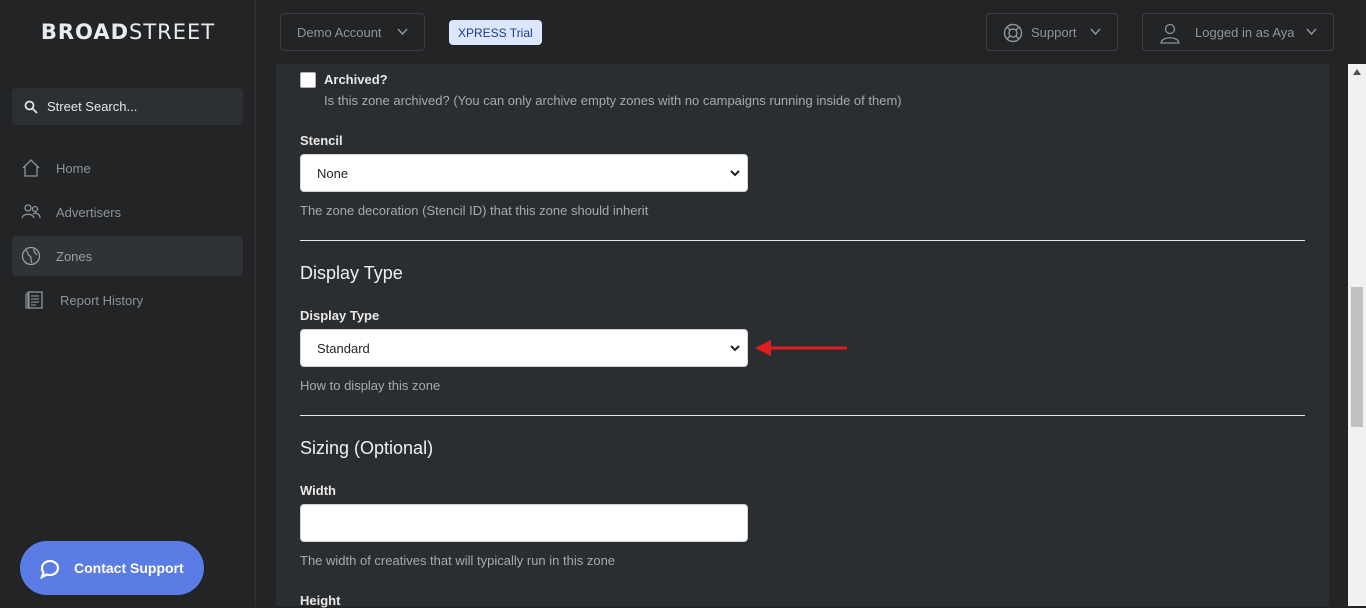  Describe the element at coordinates (343, 348) in the screenshot. I see `display-type-value: Standard` at that location.